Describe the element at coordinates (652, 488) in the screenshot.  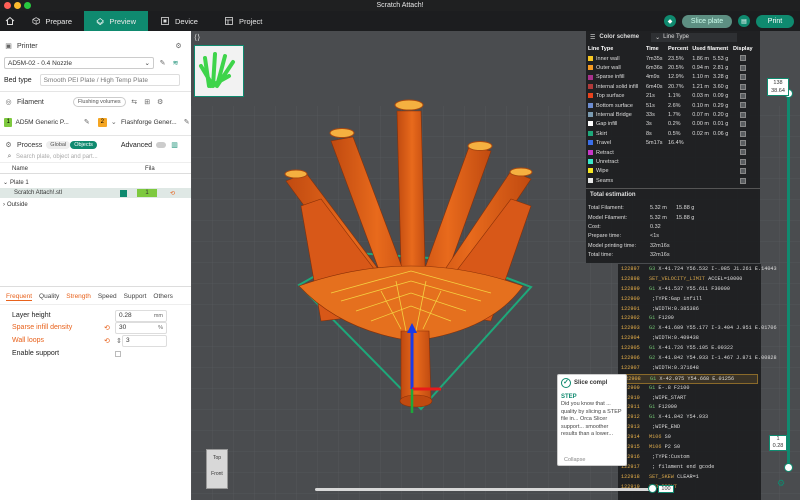
I see `move-slider-handle` at that location.